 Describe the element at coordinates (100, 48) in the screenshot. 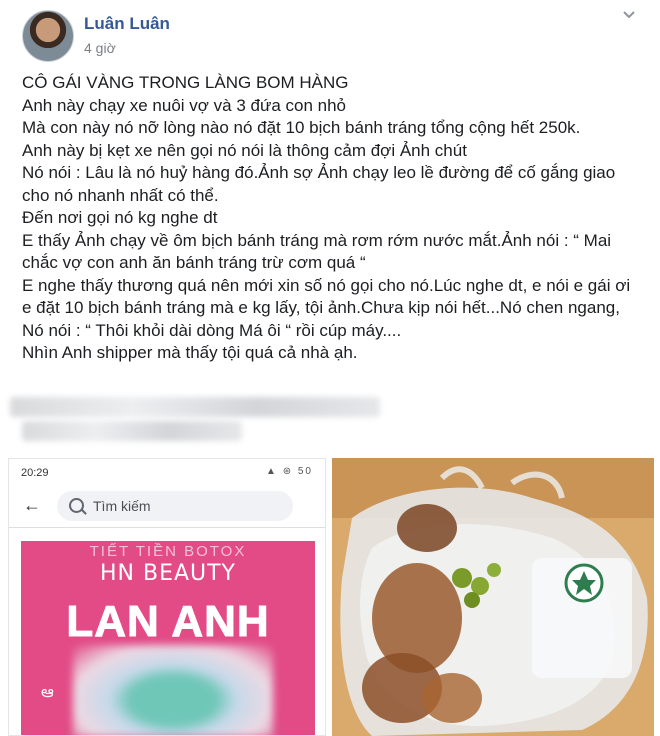

I see `post-time: 4 giờ` at that location.